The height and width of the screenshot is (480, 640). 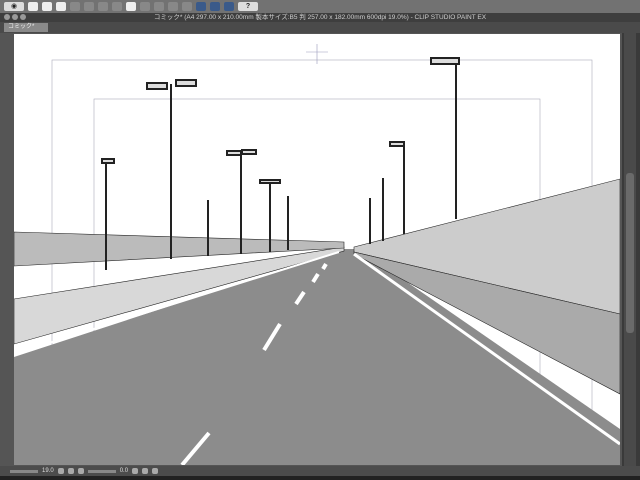 I want to click on rotation-value: 0.0, so click(x=124, y=471).